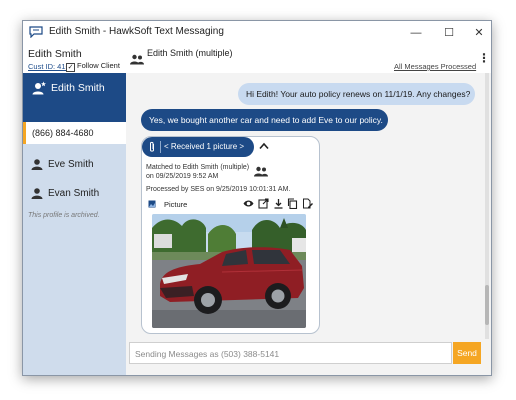  Describe the element at coordinates (24, 133) in the screenshot. I see `selected-indicator` at that location.